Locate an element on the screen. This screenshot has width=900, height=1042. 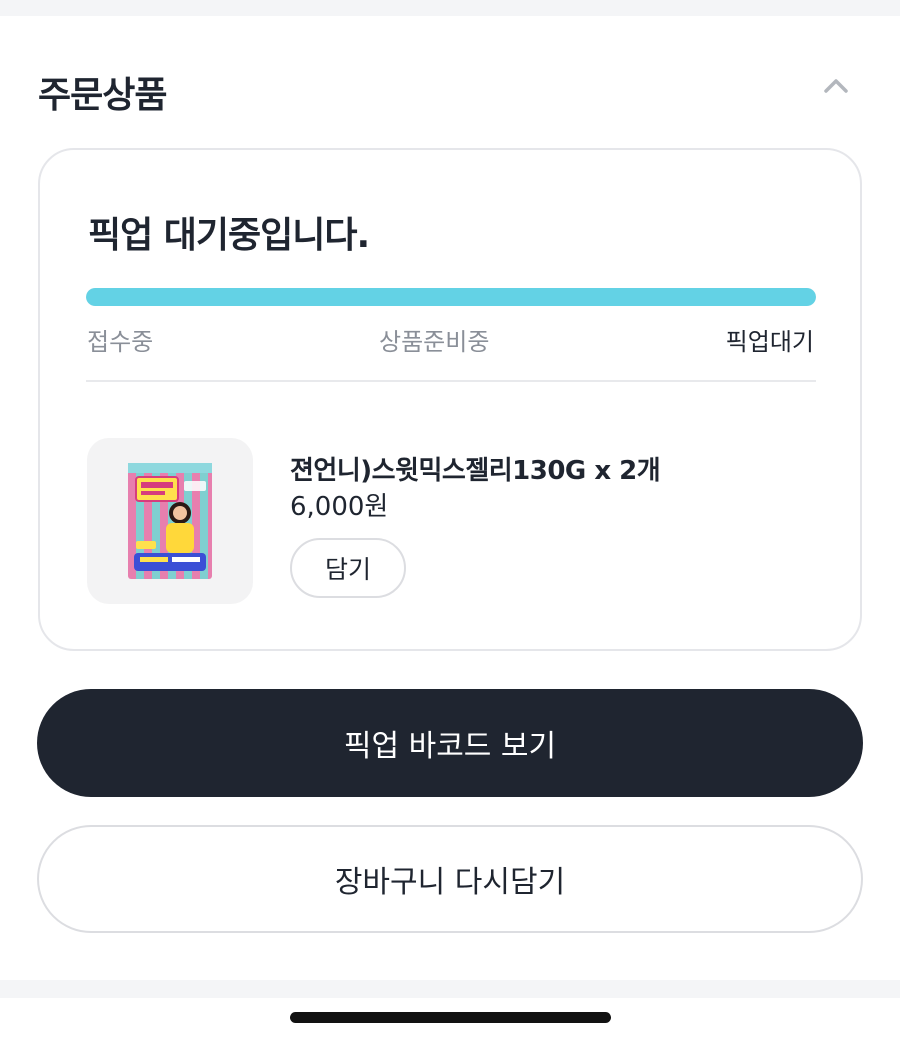
home-indicator is located at coordinates (450, 1017).